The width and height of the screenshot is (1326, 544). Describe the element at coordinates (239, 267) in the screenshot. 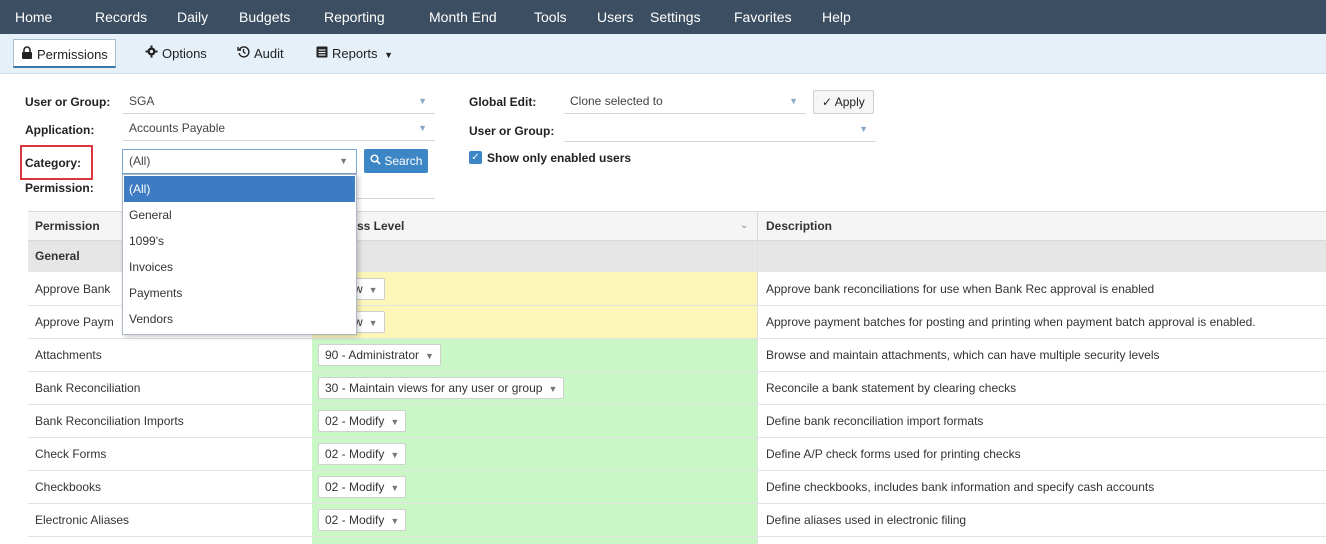

I see `category-option-invoices: Invoices` at that location.